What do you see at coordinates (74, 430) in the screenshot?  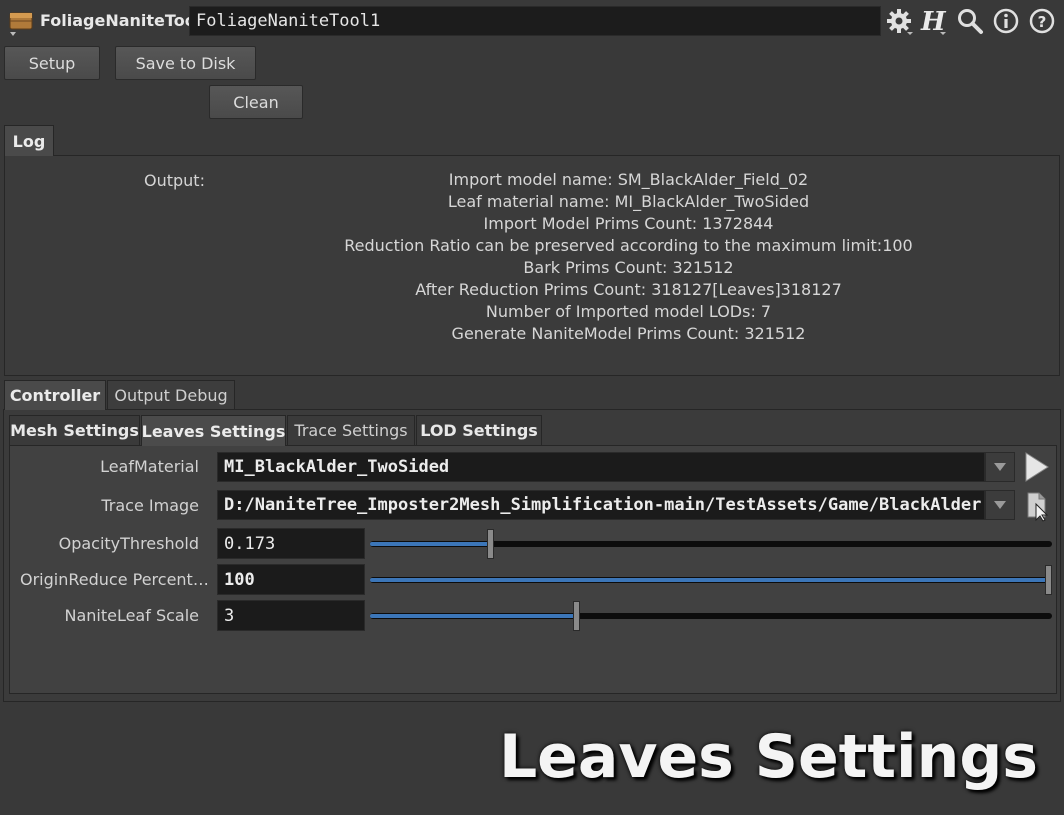 I see `tab-mesh-settings: Mesh Settings` at bounding box center [74, 430].